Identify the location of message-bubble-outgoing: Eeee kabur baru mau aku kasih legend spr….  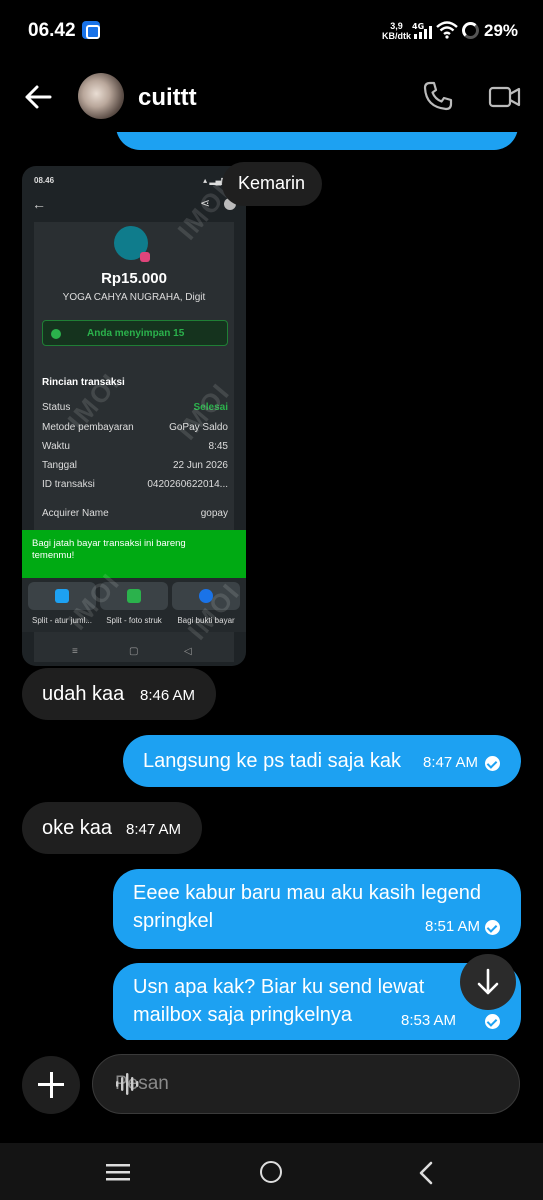
(317, 909).